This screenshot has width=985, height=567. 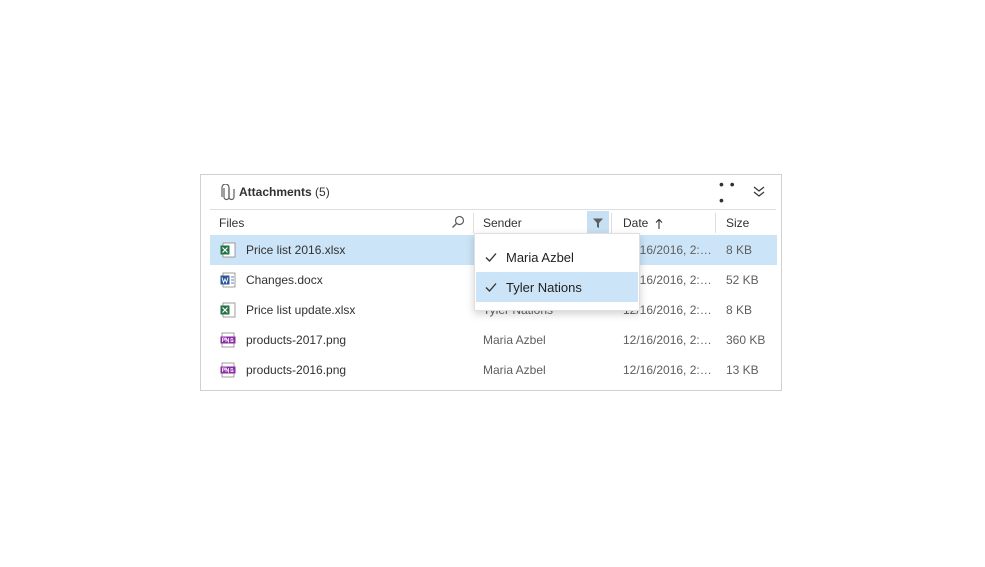 What do you see at coordinates (345, 223) in the screenshot?
I see `column-header-files: Files` at bounding box center [345, 223].